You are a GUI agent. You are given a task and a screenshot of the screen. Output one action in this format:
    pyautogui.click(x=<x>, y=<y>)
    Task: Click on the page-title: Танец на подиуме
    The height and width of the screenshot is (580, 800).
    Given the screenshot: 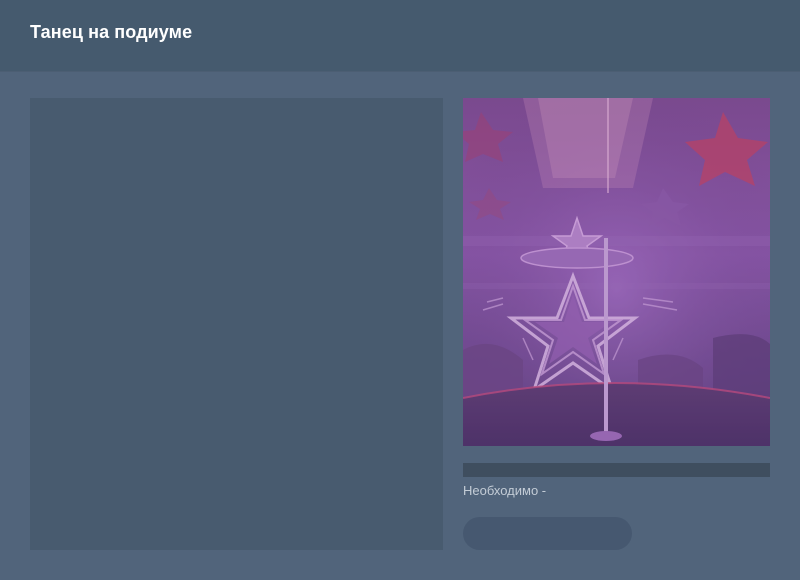 What is the action you would take?
    pyautogui.click(x=111, y=32)
    